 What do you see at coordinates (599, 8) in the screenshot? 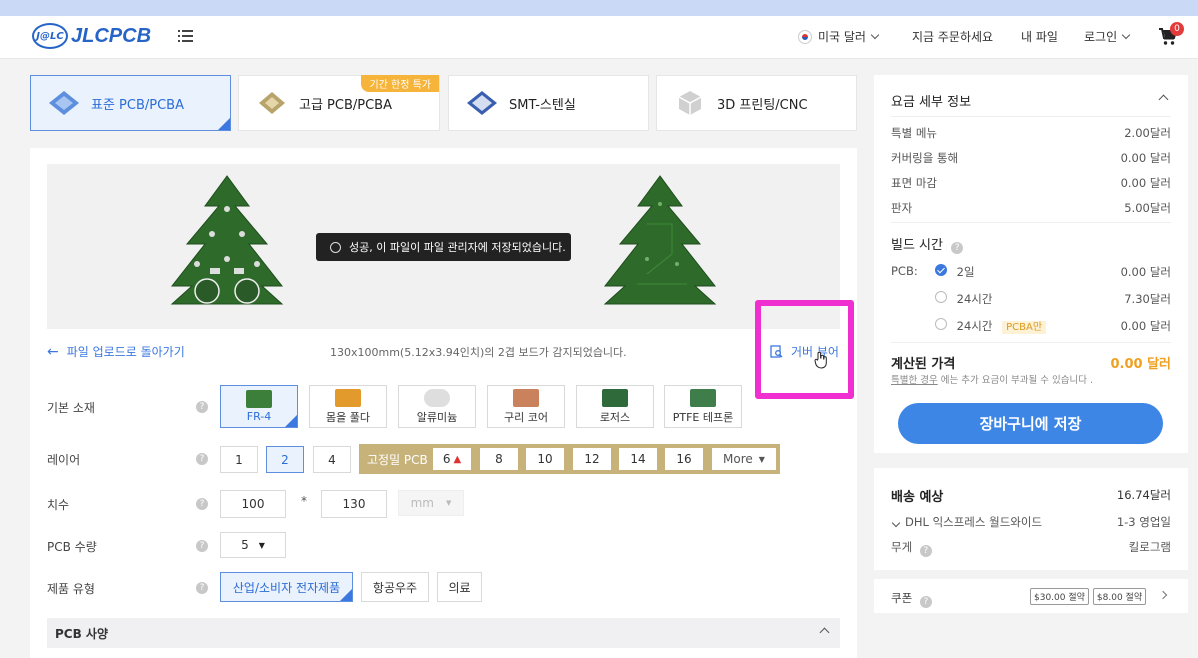
I see `top-strip` at bounding box center [599, 8].